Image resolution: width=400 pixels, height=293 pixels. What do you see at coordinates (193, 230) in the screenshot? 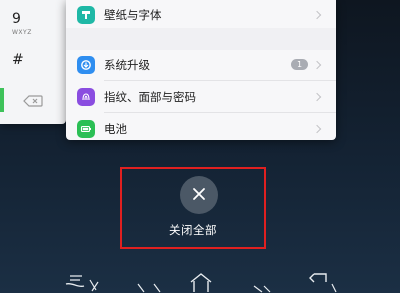
I see `close-all-label: 关闭全部` at bounding box center [193, 230].